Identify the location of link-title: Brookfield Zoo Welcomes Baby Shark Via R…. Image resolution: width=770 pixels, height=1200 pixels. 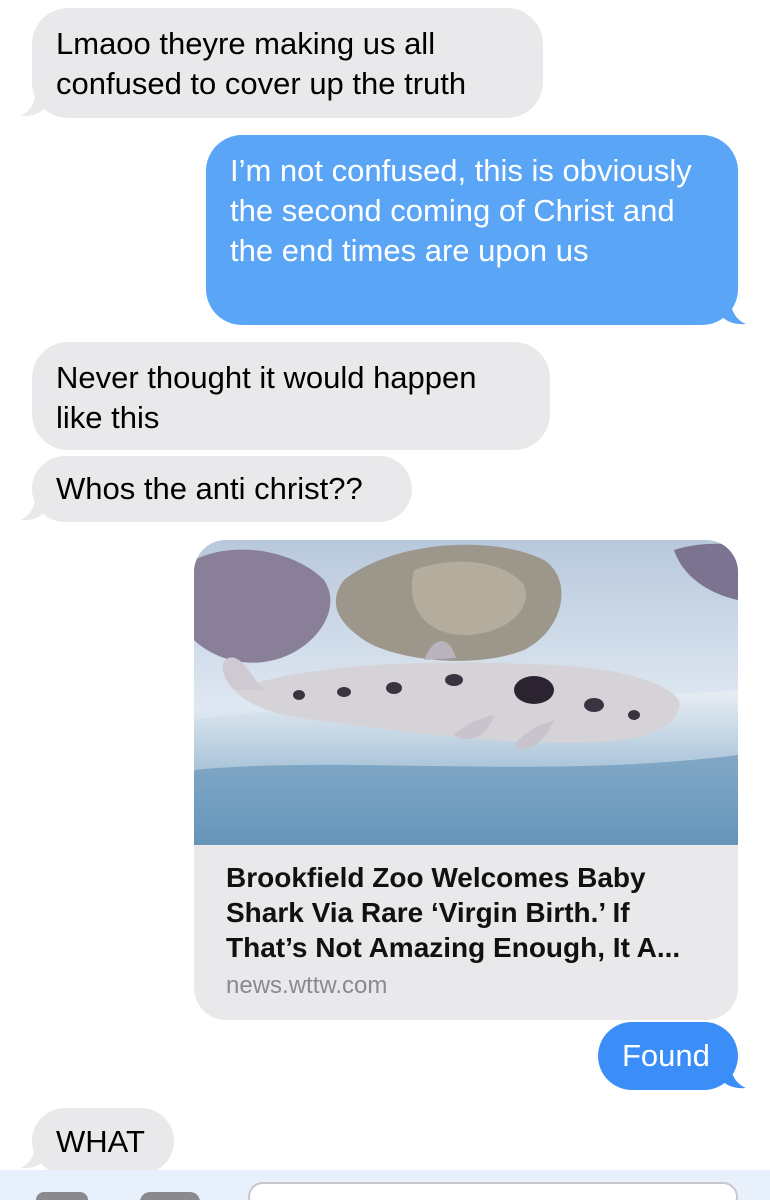
(453, 912).